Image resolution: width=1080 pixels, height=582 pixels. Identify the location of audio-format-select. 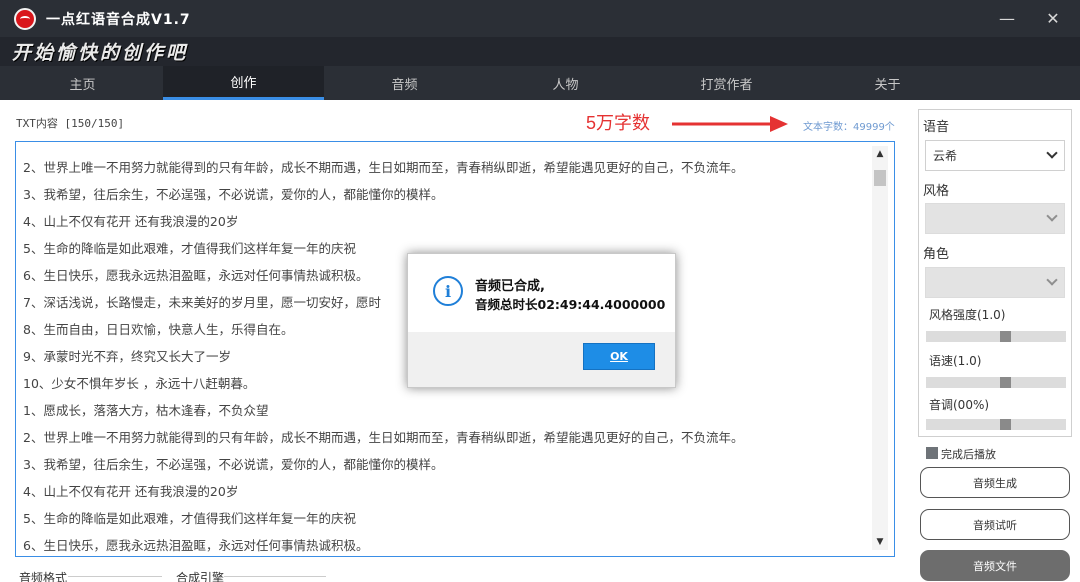
(115, 576).